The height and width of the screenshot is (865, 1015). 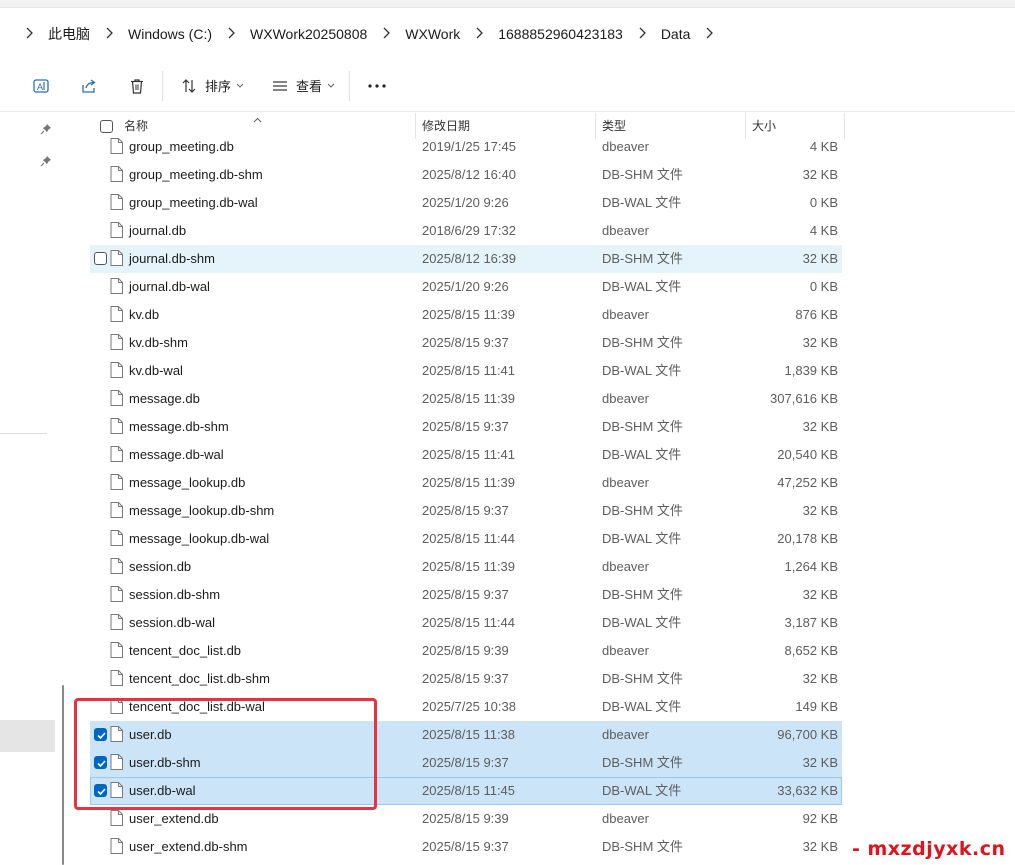 I want to click on file-name: tencent_doc_list.db, so click(x=185, y=650).